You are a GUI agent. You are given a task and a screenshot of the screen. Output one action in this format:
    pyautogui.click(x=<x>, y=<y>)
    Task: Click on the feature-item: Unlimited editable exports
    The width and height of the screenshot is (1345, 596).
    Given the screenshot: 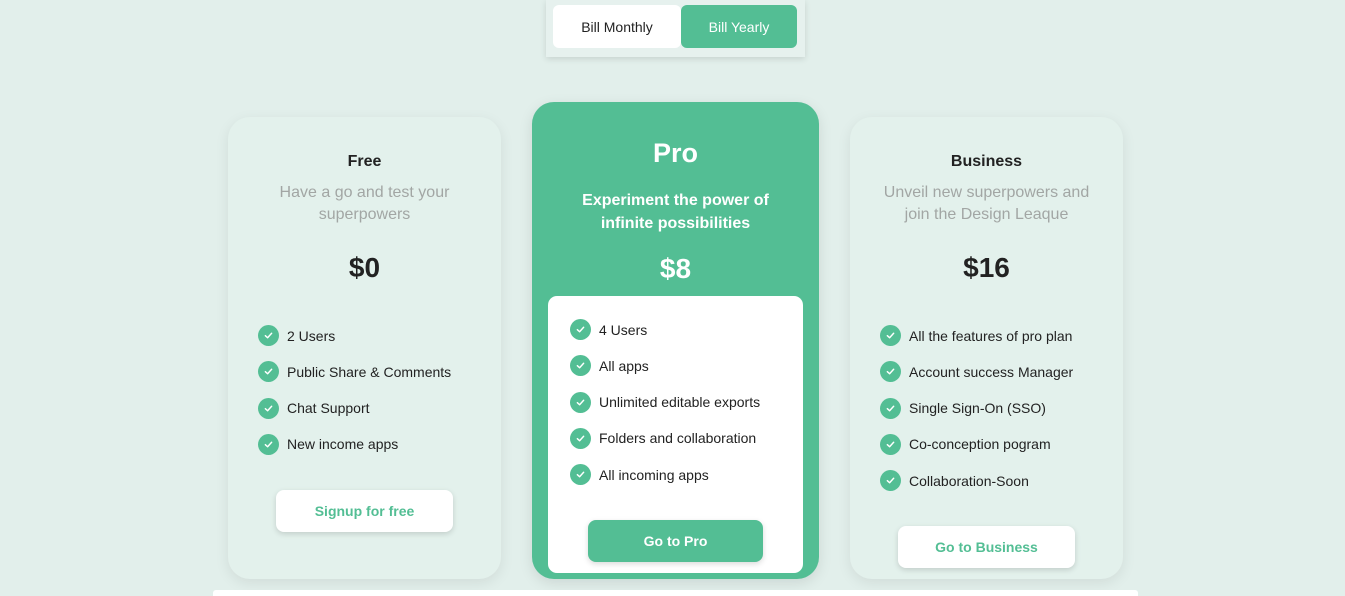 What is the action you would take?
    pyautogui.click(x=665, y=402)
    